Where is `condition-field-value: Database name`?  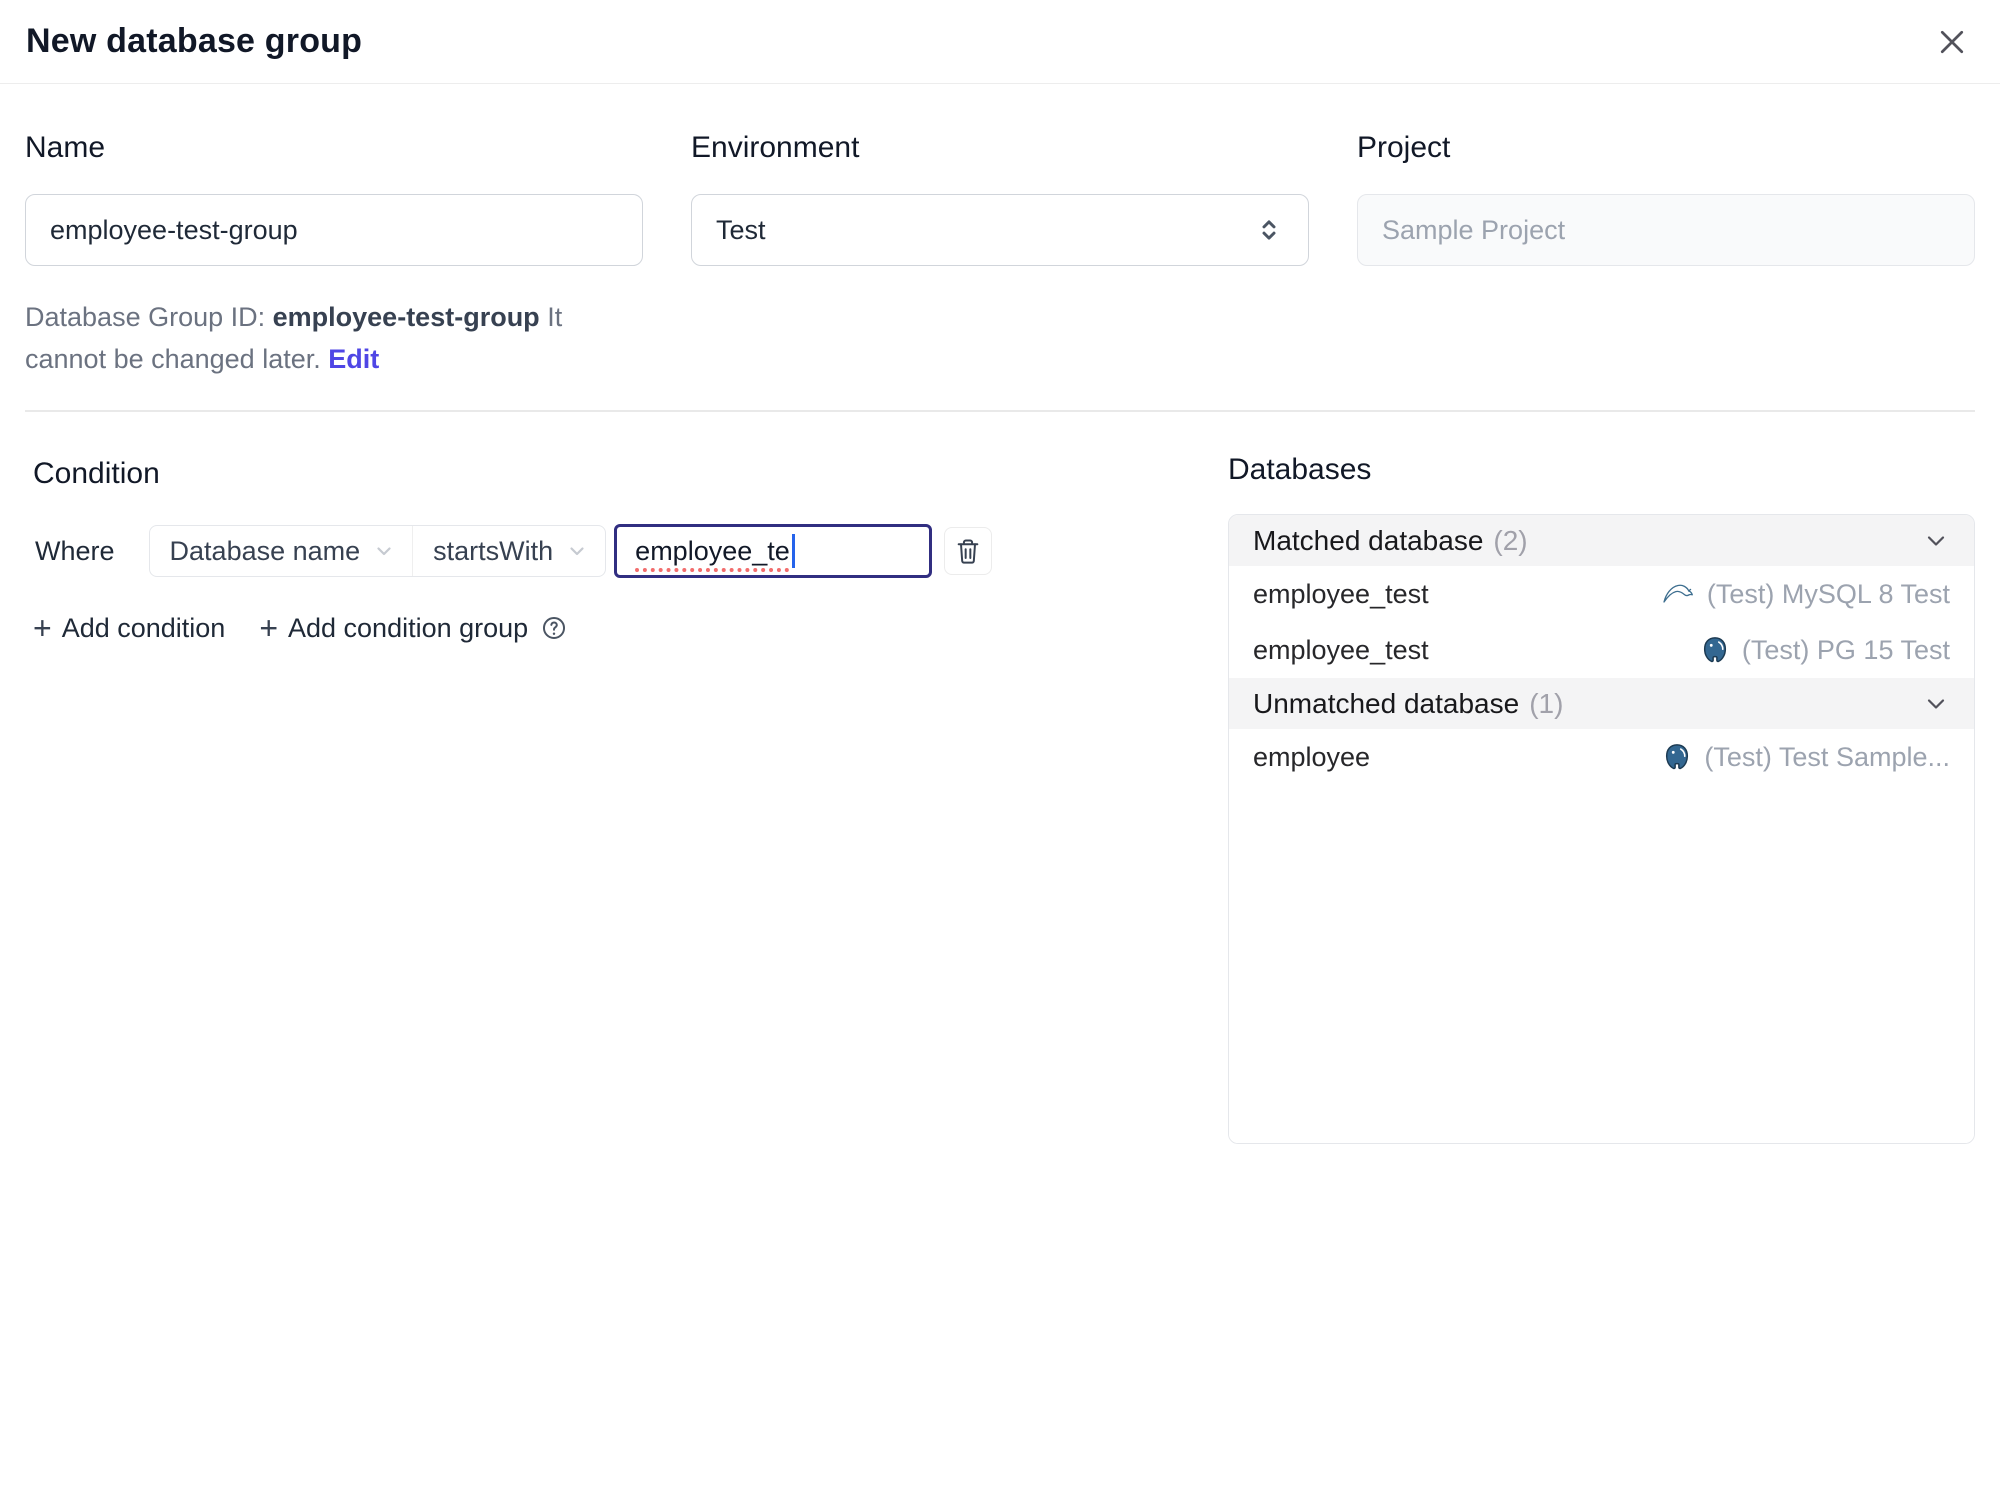
condition-field-value: Database name is located at coordinates (265, 550).